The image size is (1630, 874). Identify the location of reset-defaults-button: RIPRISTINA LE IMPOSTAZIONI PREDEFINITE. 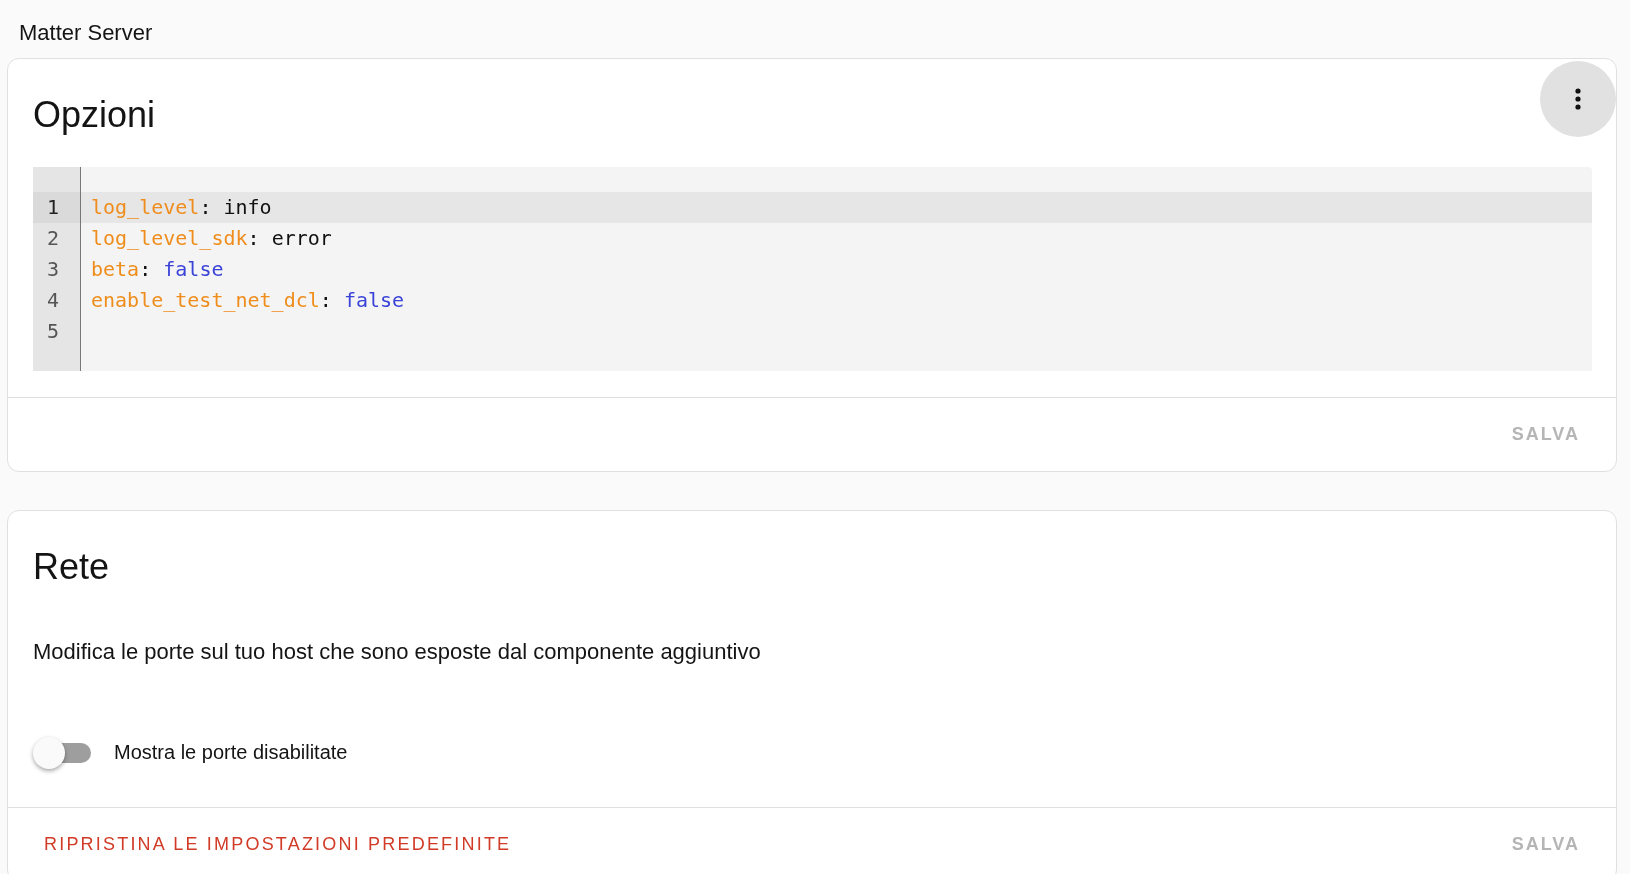
(278, 844).